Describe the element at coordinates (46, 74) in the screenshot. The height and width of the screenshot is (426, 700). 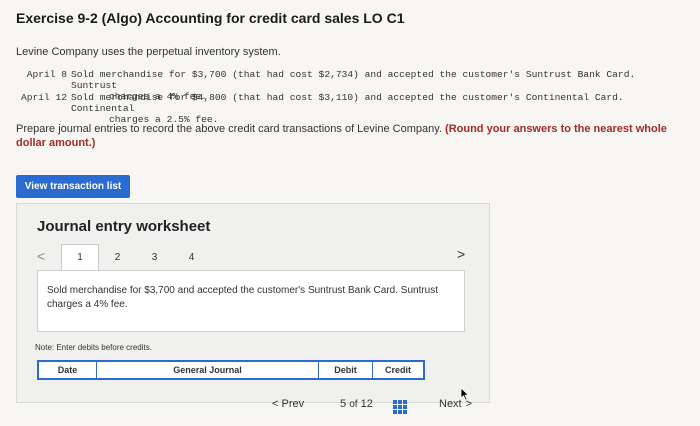
I see `transaction-date: April 8` at that location.